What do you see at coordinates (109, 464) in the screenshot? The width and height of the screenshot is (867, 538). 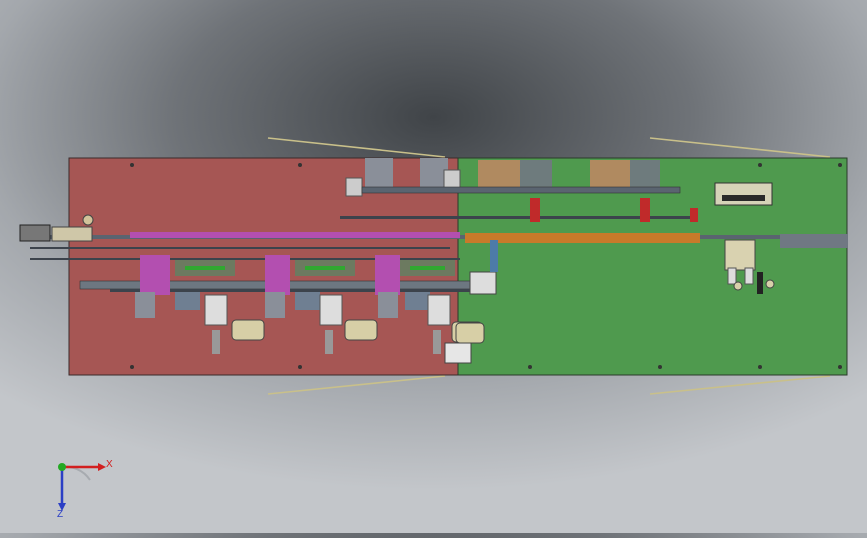 I see `x-axis-label: X` at bounding box center [109, 464].